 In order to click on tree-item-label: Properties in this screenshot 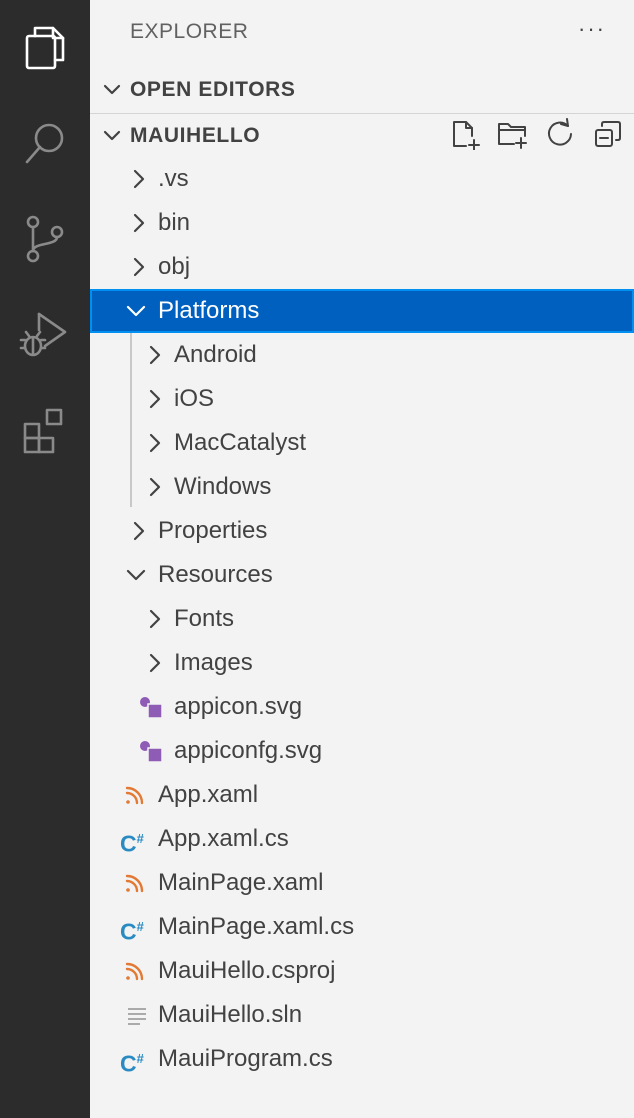, I will do `click(213, 530)`.